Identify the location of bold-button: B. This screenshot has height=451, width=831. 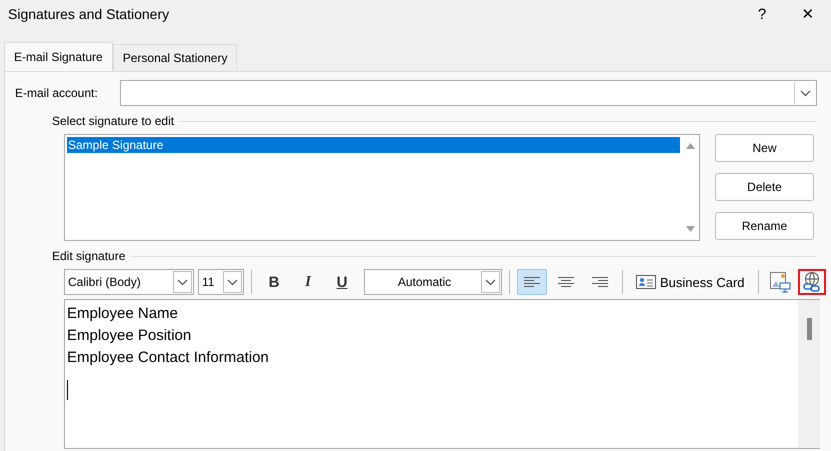
(274, 282).